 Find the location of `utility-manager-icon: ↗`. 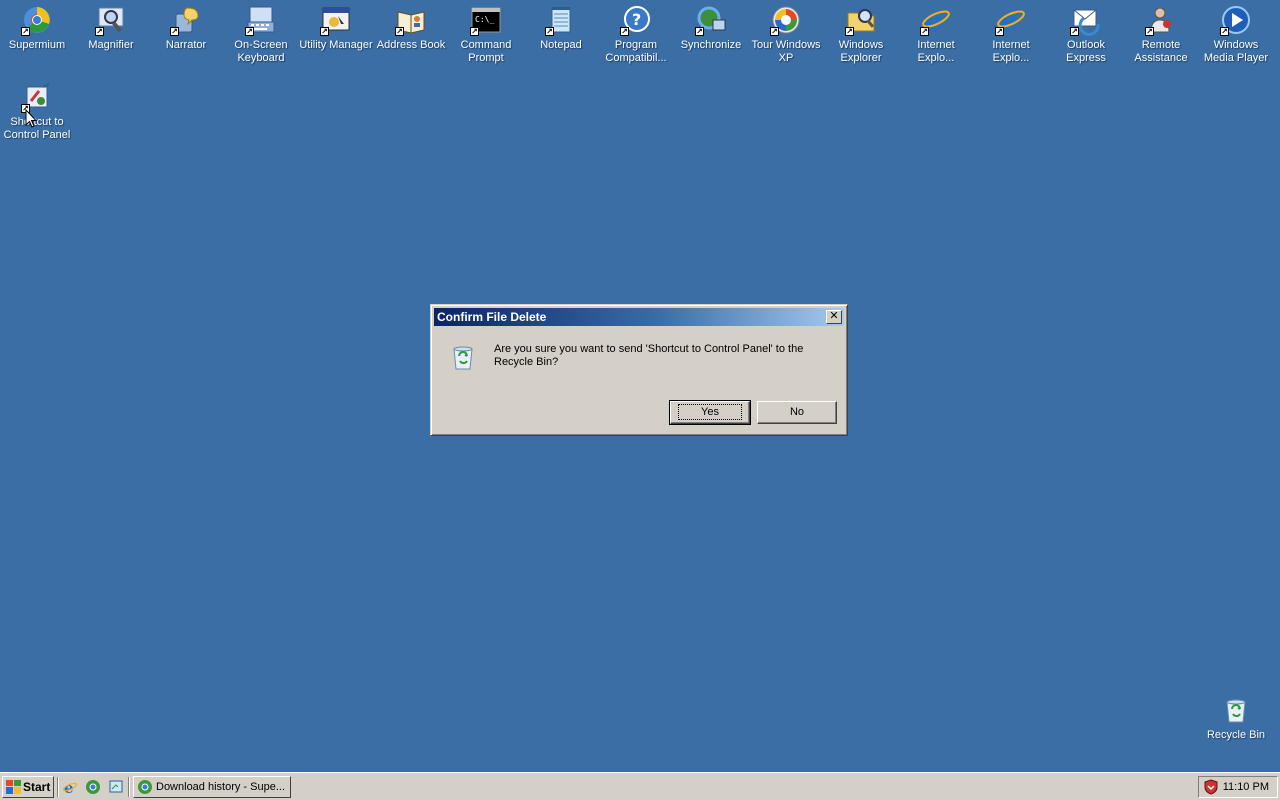

utility-manager-icon: ↗ is located at coordinates (336, 20).